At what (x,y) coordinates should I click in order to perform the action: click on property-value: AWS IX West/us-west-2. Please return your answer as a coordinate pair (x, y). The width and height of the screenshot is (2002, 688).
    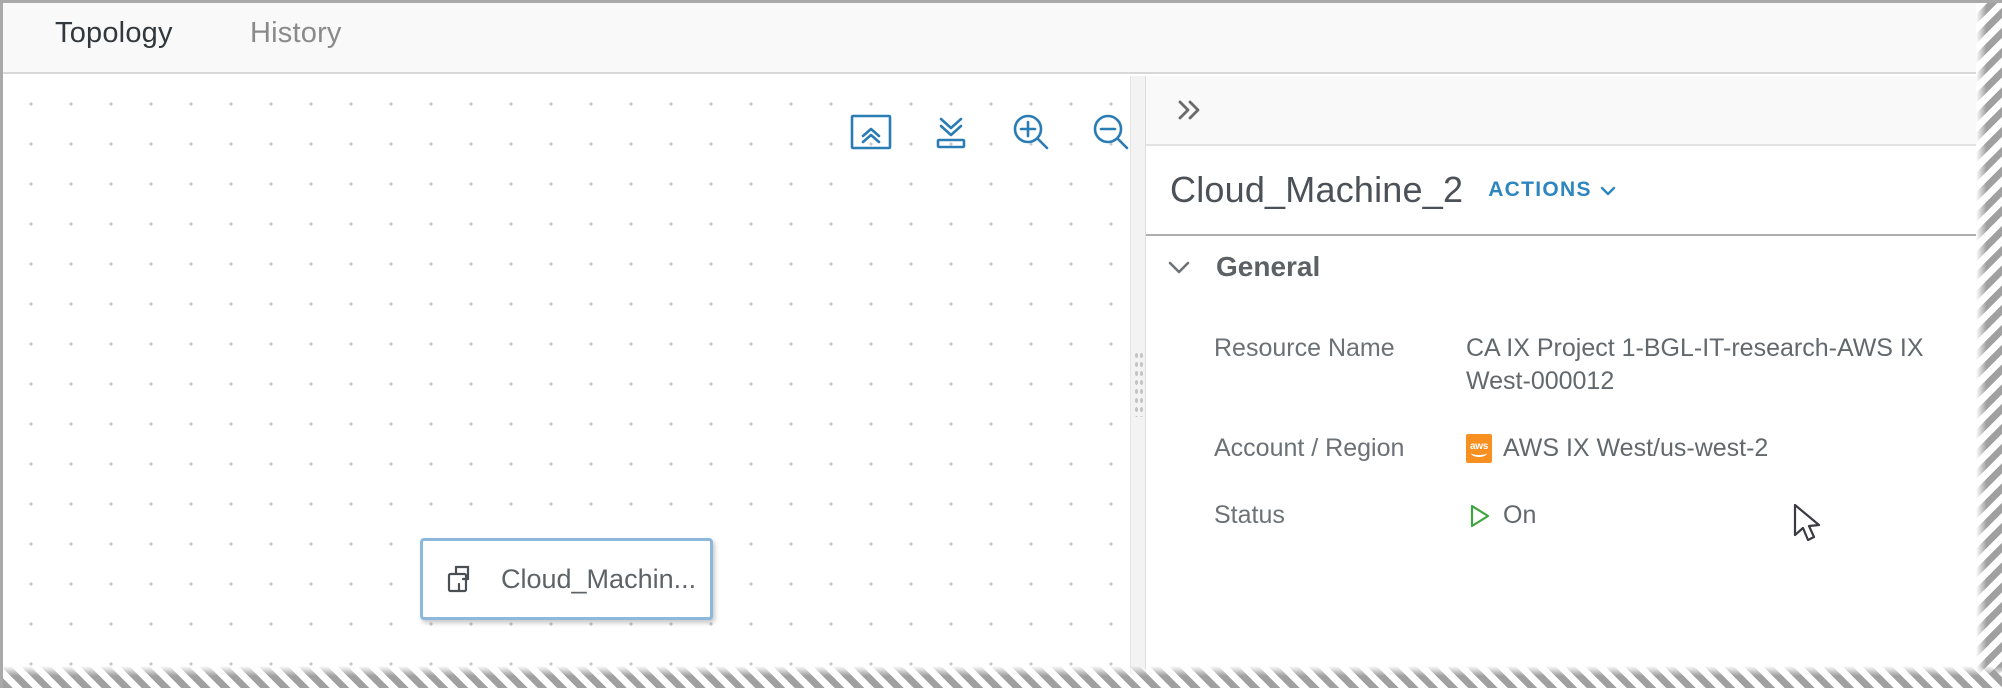
    Looking at the image, I should click on (1636, 448).